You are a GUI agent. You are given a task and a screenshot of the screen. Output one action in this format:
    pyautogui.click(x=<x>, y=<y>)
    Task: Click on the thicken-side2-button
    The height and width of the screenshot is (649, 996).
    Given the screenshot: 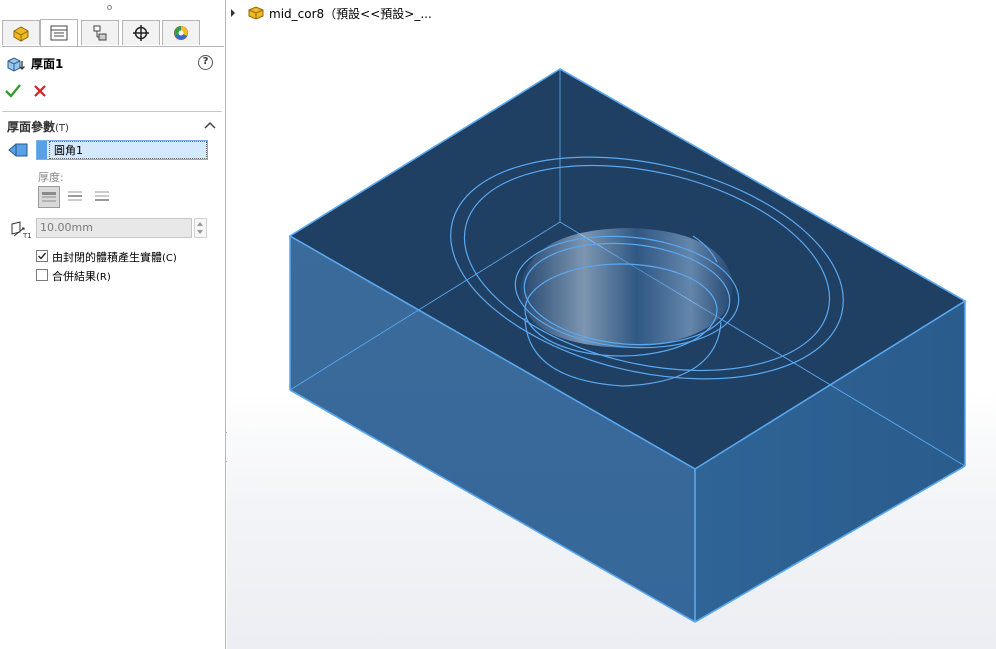 What is the action you would take?
    pyautogui.click(x=103, y=197)
    